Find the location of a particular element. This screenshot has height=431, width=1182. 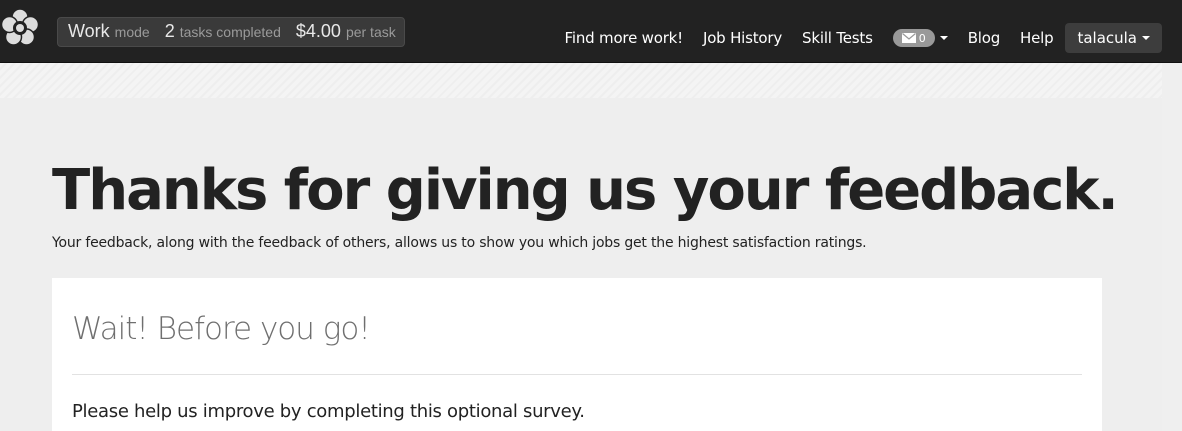

user-menu-button: talacula is located at coordinates (1113, 38).